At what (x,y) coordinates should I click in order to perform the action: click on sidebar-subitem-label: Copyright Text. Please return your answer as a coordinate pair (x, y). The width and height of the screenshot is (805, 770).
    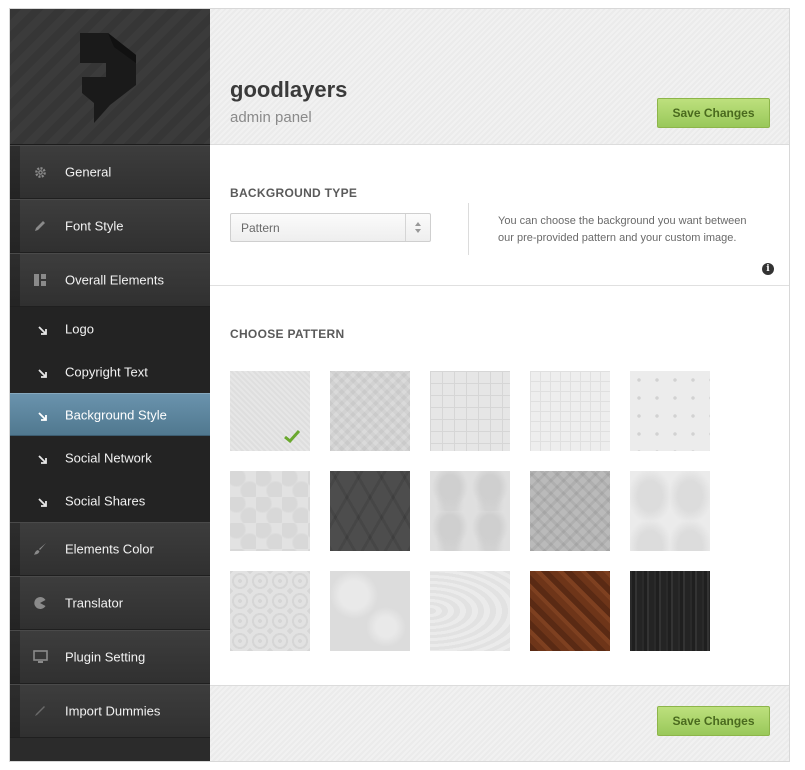
    Looking at the image, I should click on (106, 371).